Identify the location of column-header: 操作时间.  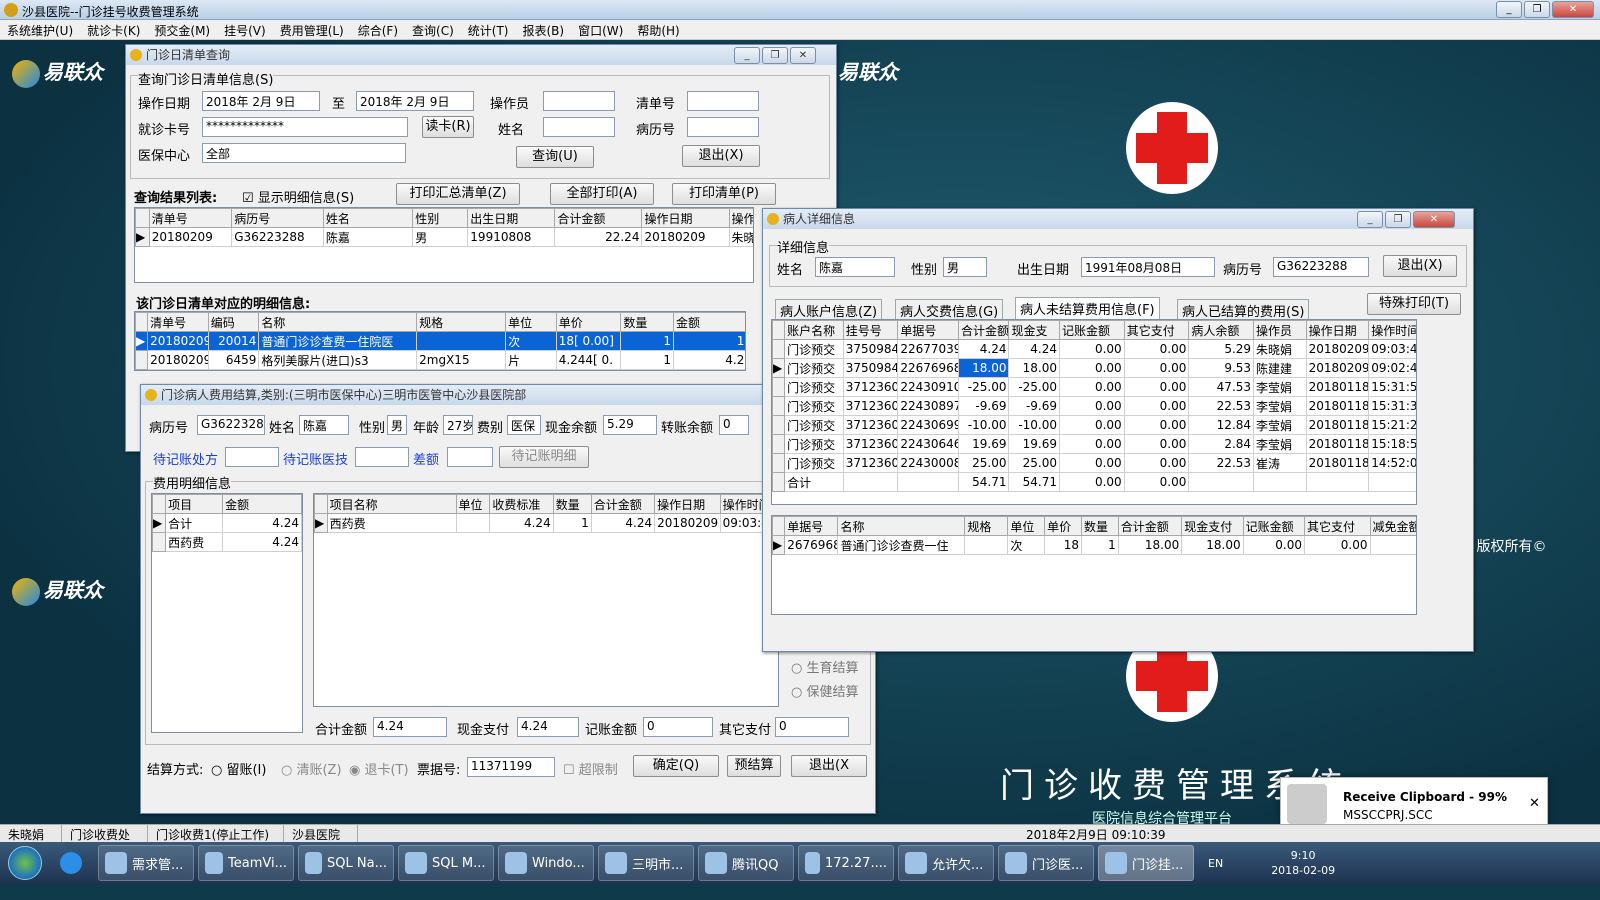
(1392, 330).